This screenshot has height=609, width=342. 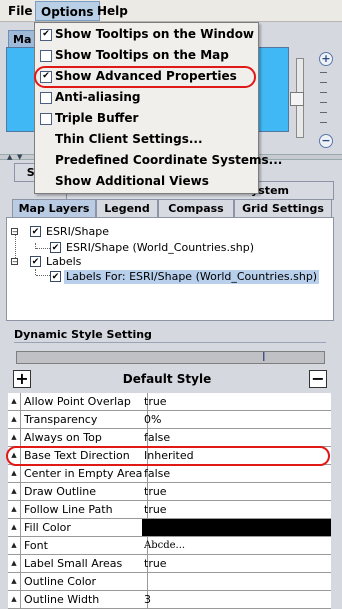 What do you see at coordinates (46, 35) in the screenshot?
I see `checked-checkbox-icon: ✔` at bounding box center [46, 35].